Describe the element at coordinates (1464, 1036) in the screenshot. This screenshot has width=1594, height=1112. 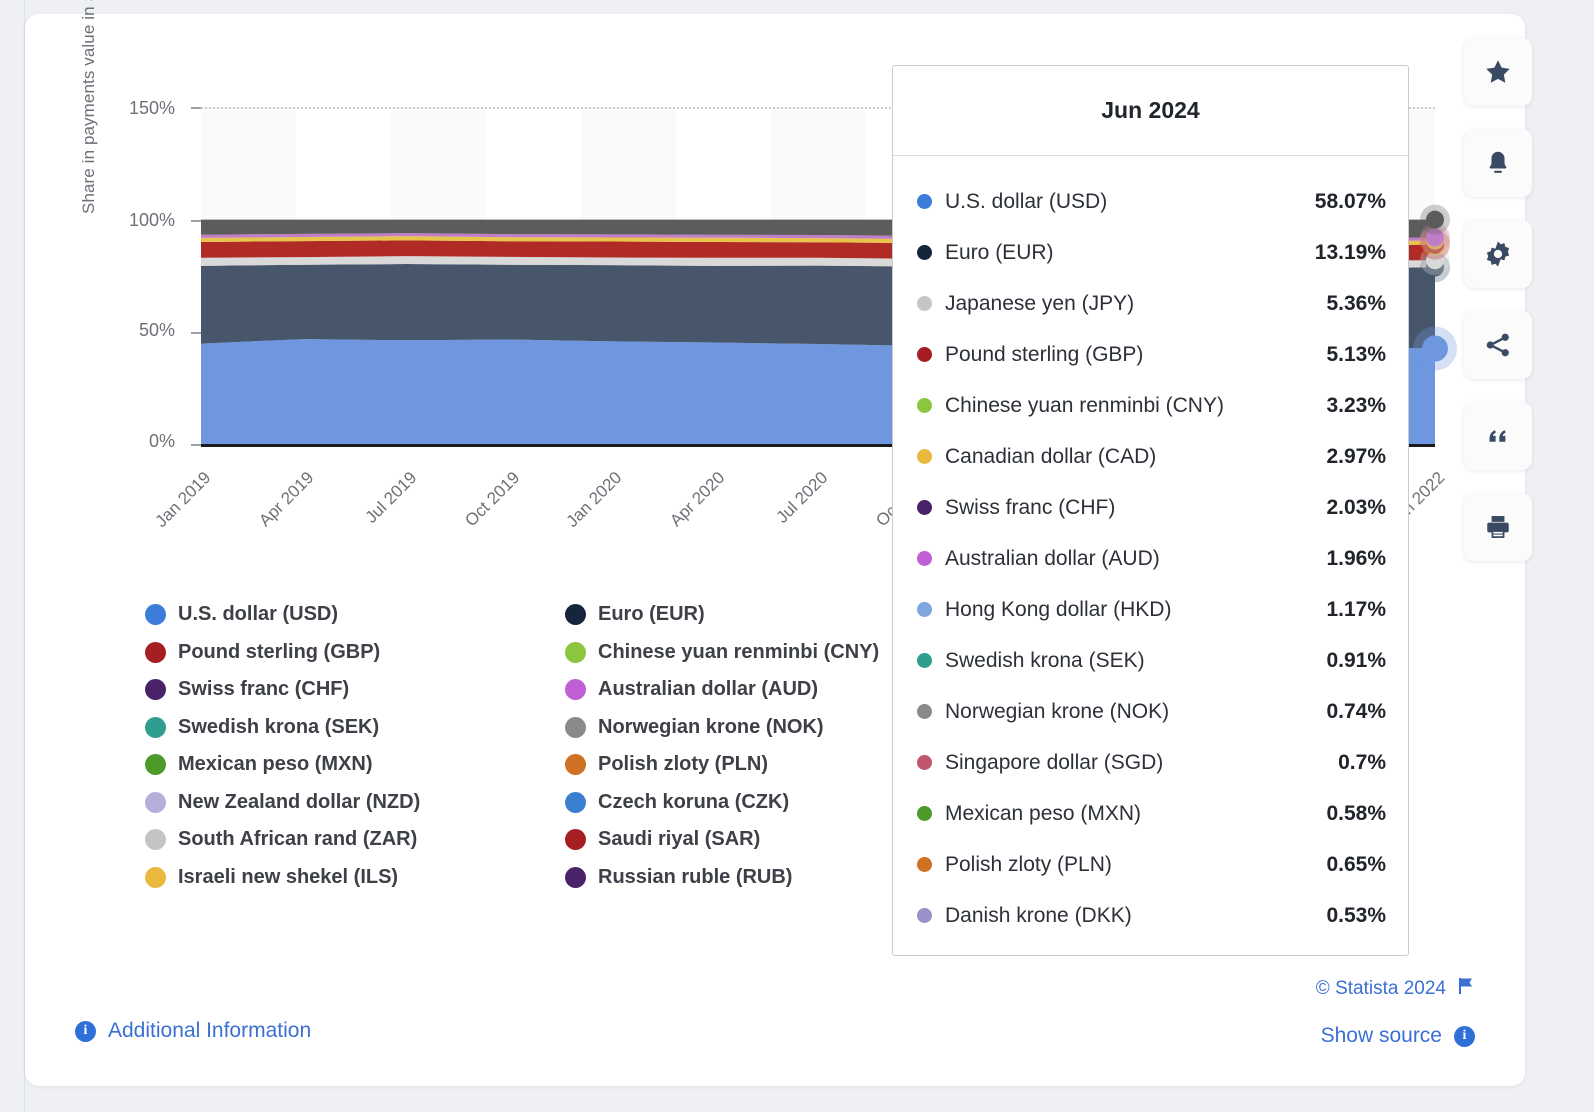
I see `info-icon-source: i` at that location.